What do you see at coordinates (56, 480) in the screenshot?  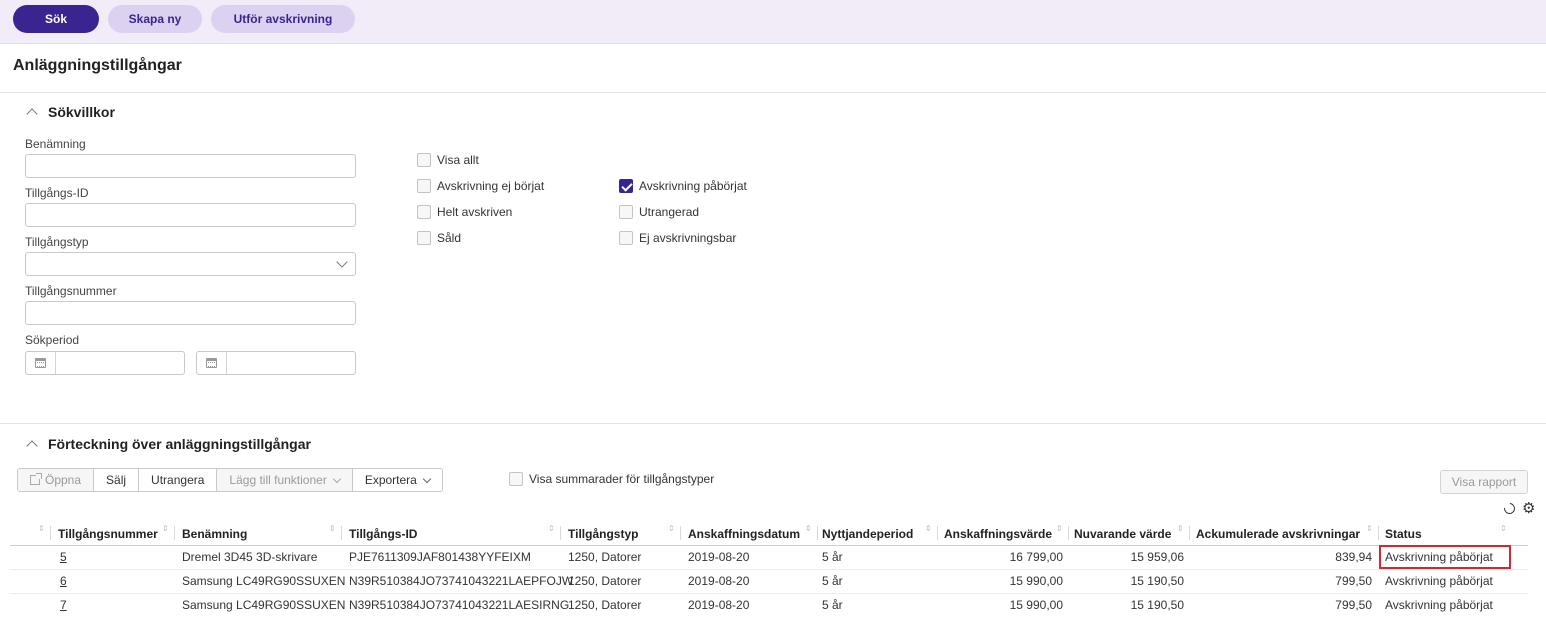 I see `open-button: Öppna` at bounding box center [56, 480].